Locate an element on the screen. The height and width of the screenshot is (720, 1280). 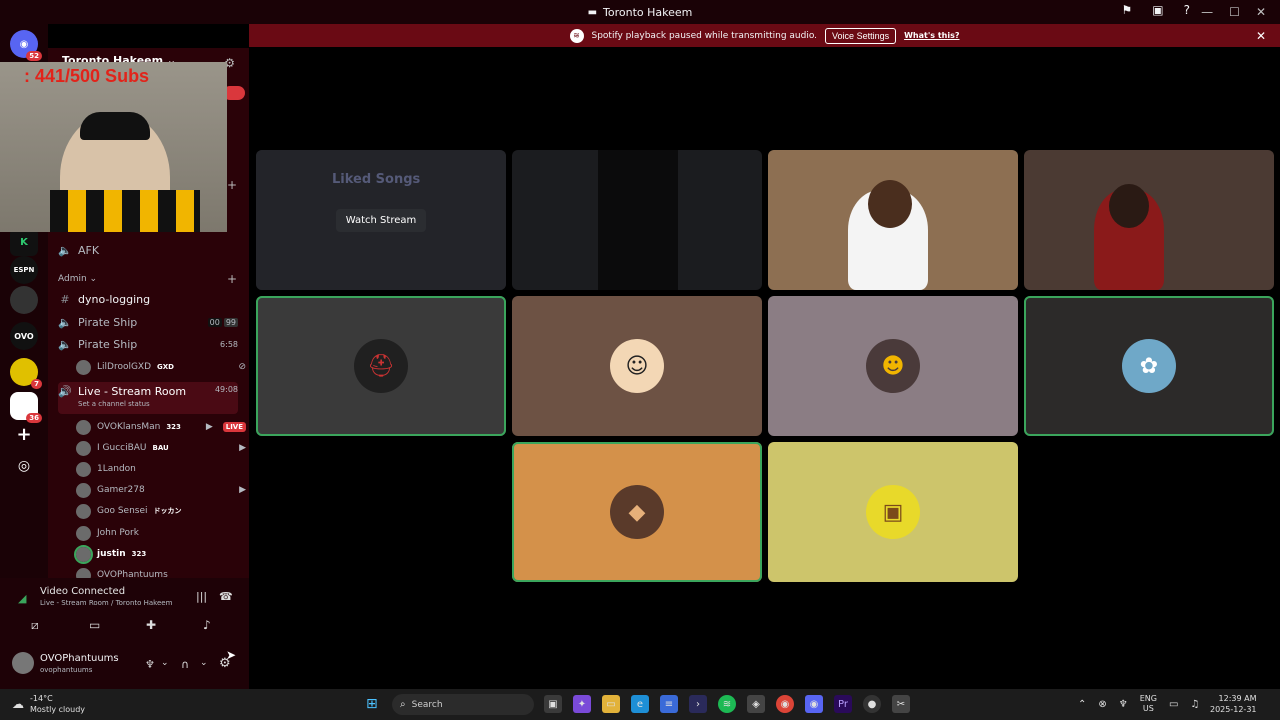
notepad-icon: ≡ is located at coordinates (669, 704).